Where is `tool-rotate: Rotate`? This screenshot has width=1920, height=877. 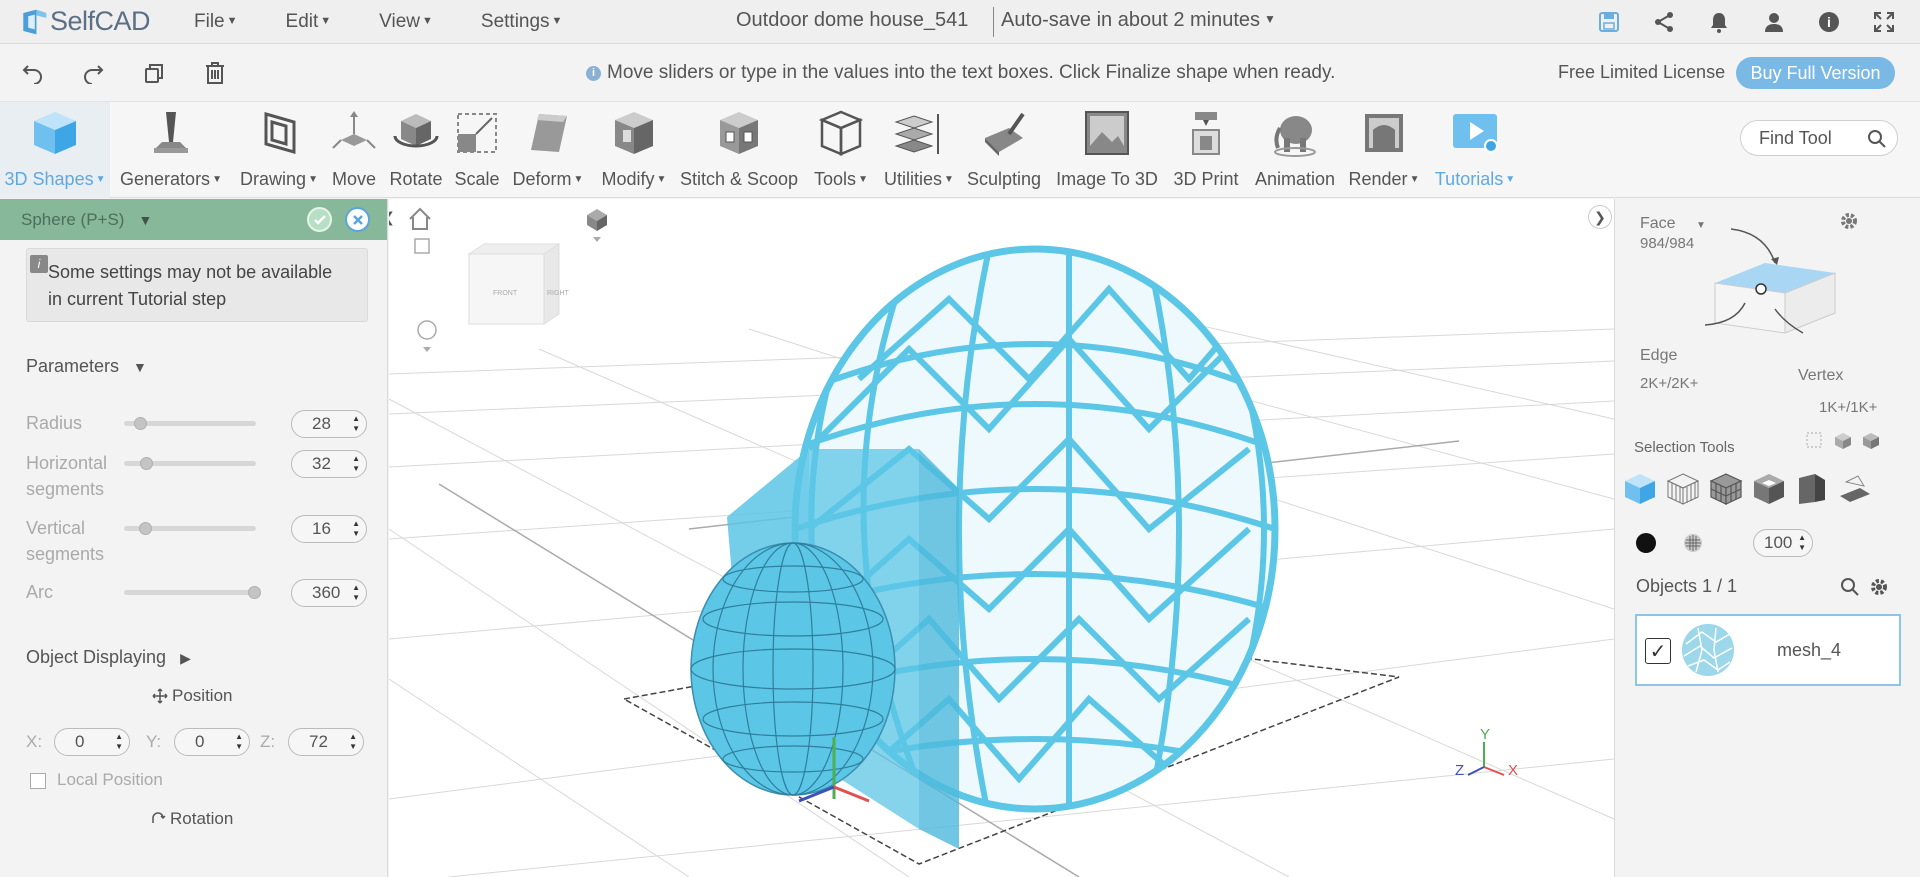
tool-rotate: Rotate is located at coordinates (416, 150).